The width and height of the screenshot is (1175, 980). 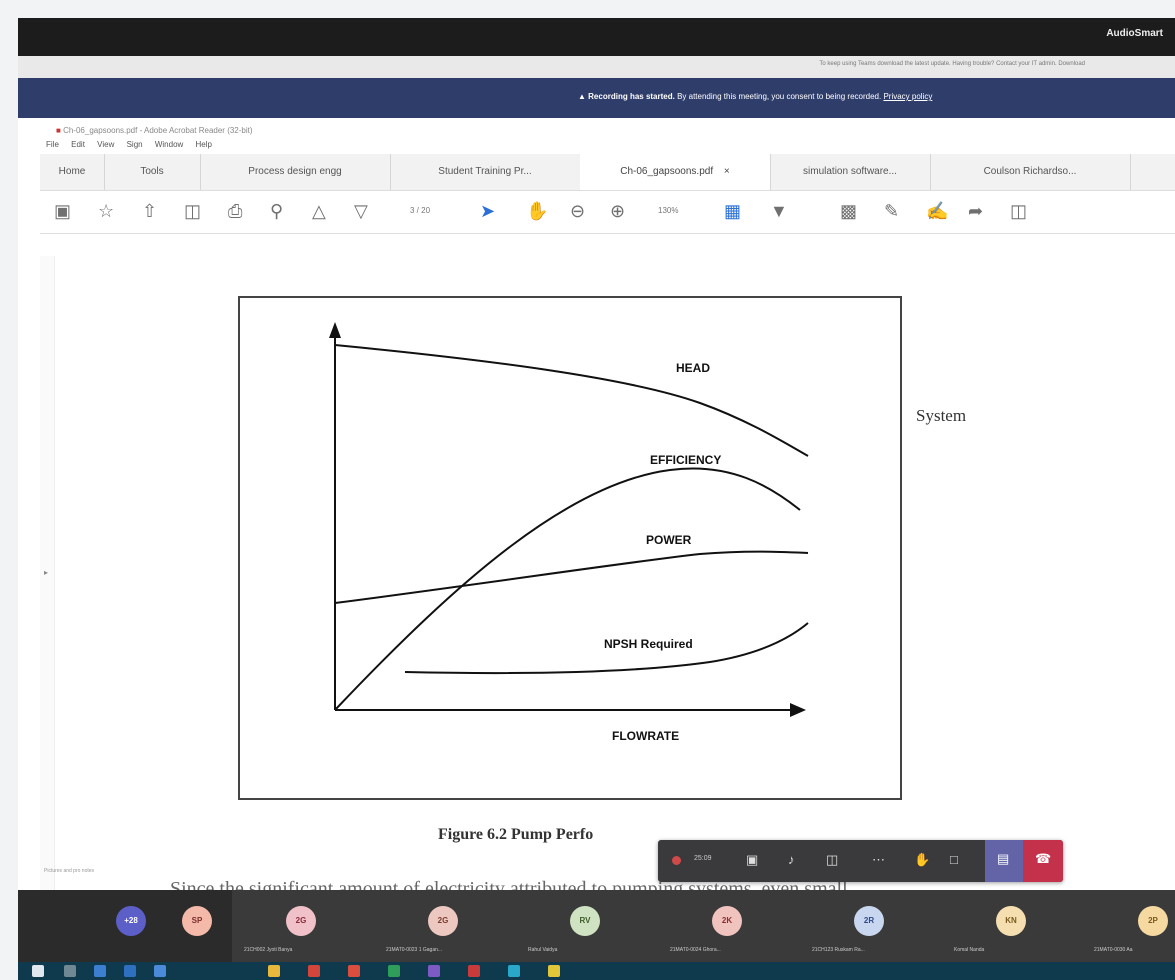 What do you see at coordinates (335, 330) in the screenshot?
I see `y-axis-arrow` at bounding box center [335, 330].